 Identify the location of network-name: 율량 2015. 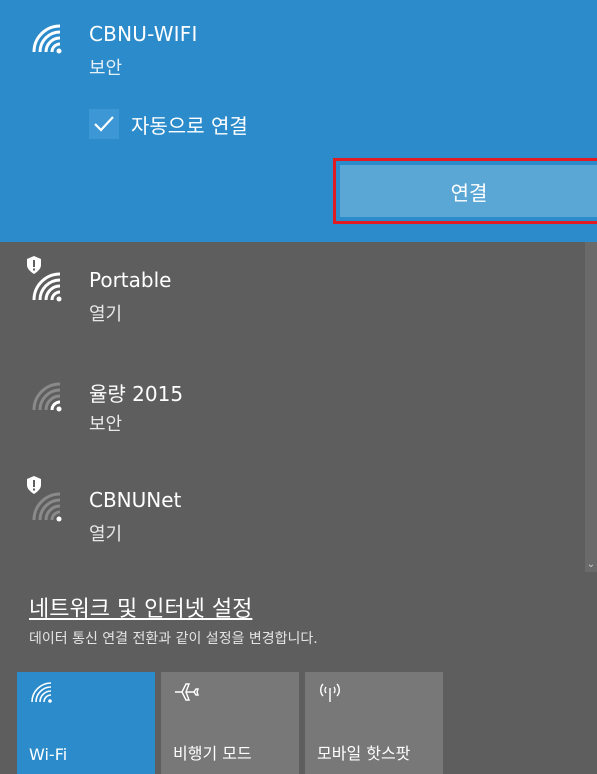
(136, 394).